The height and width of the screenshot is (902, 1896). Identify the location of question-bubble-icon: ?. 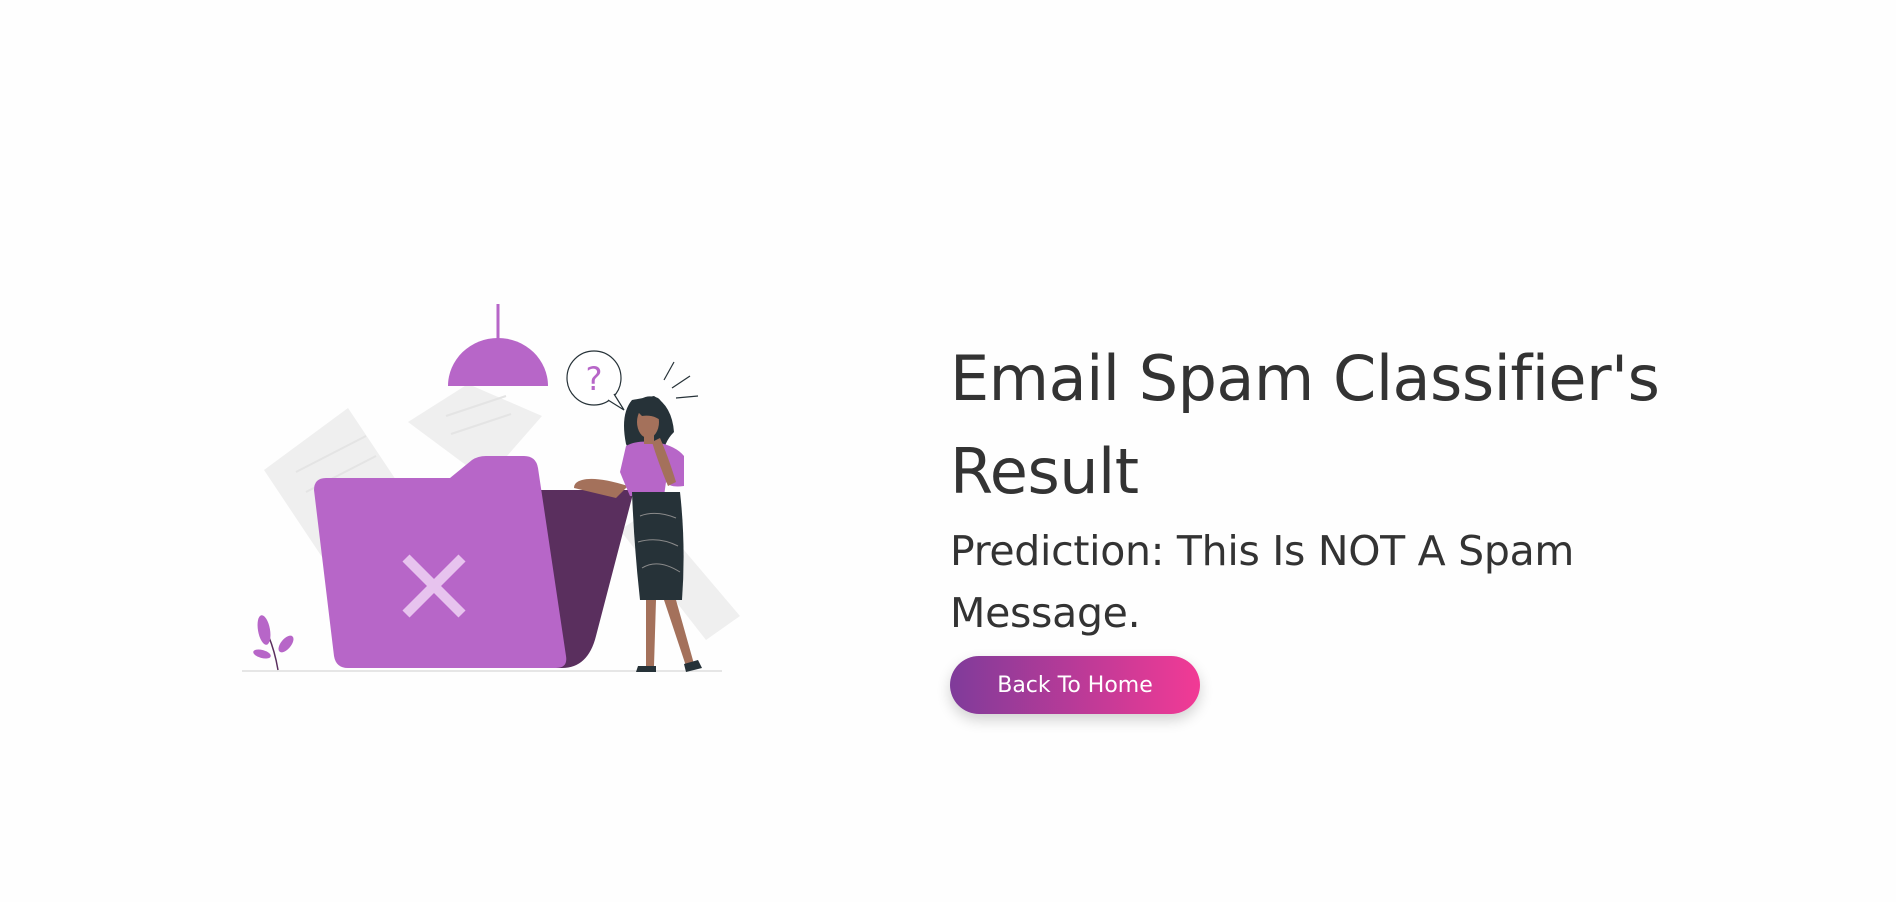
(595, 380).